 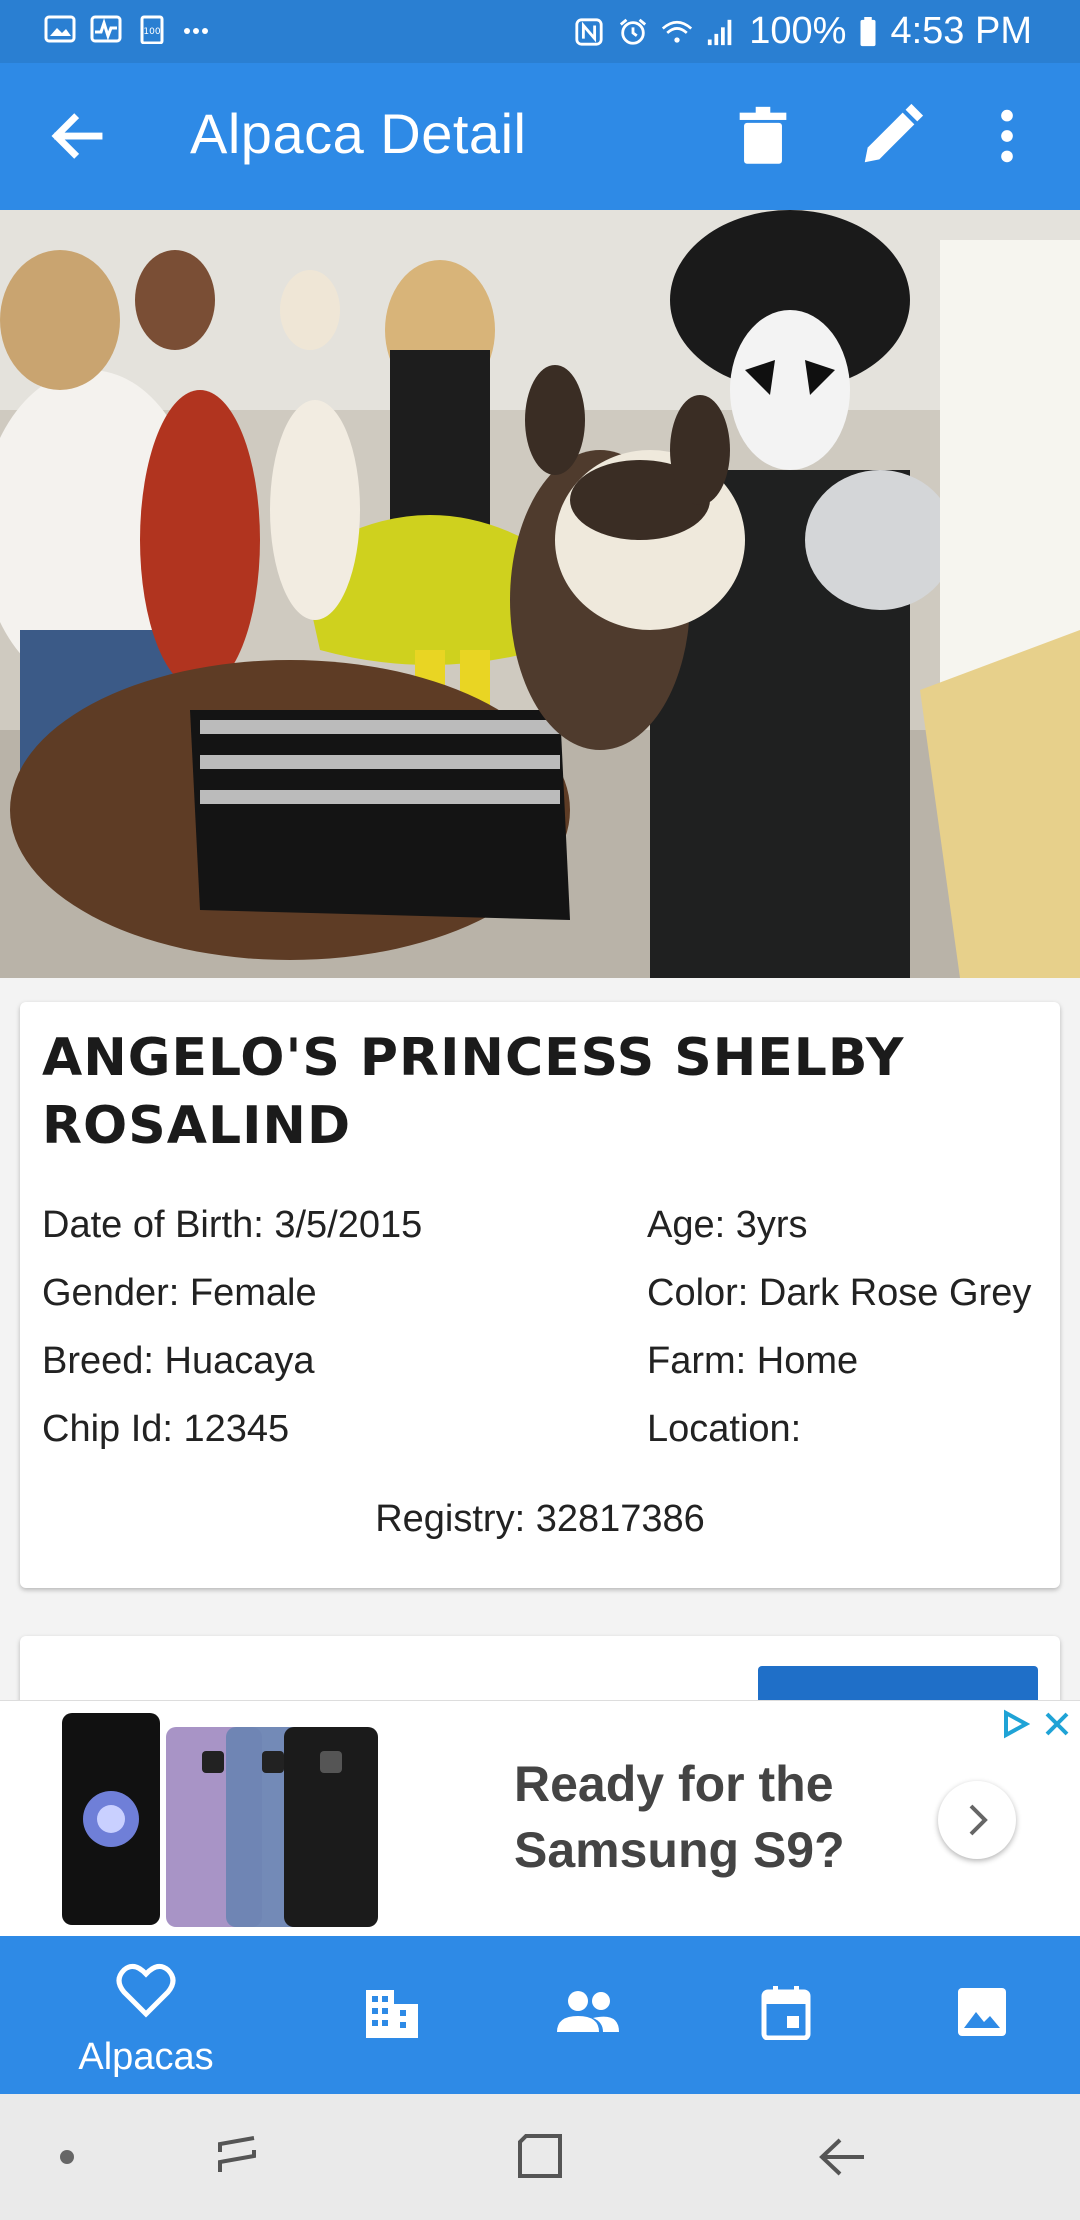 I want to click on ad-headline: Ready for the Samsung S9?, so click(x=714, y=1817).